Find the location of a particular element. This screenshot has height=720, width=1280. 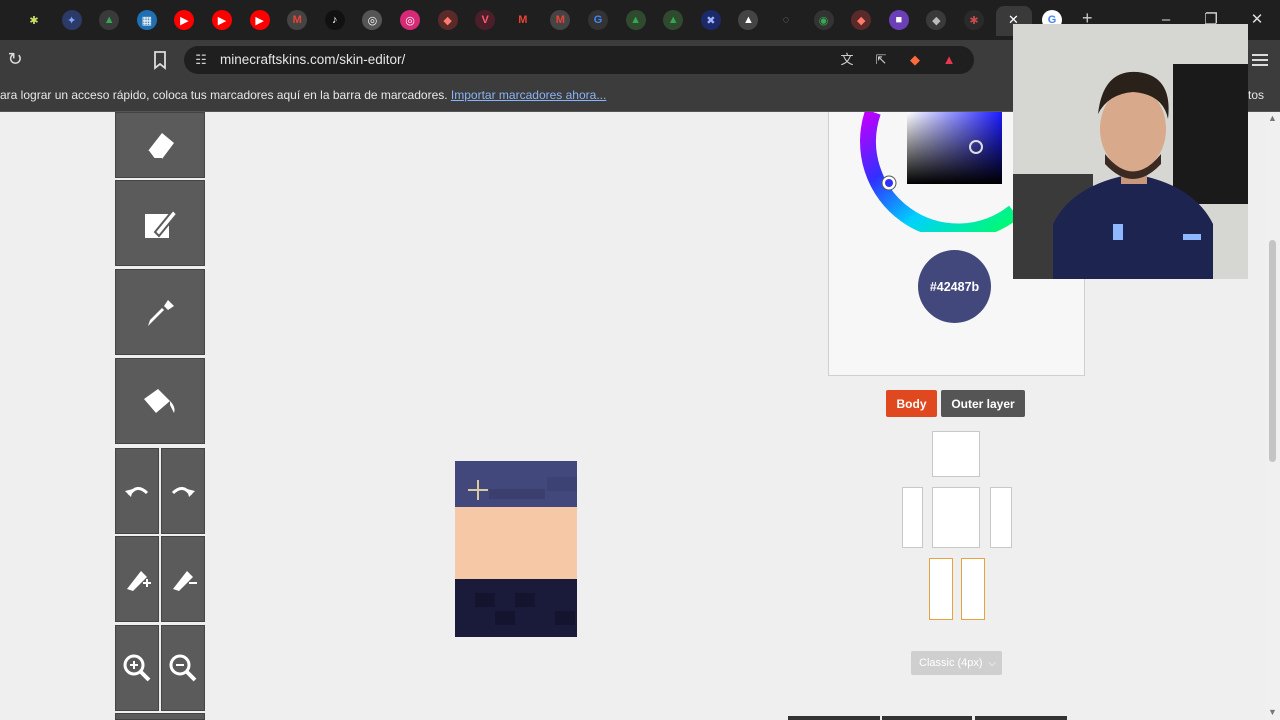

share-icon: ⇱ is located at coordinates (881, 60).